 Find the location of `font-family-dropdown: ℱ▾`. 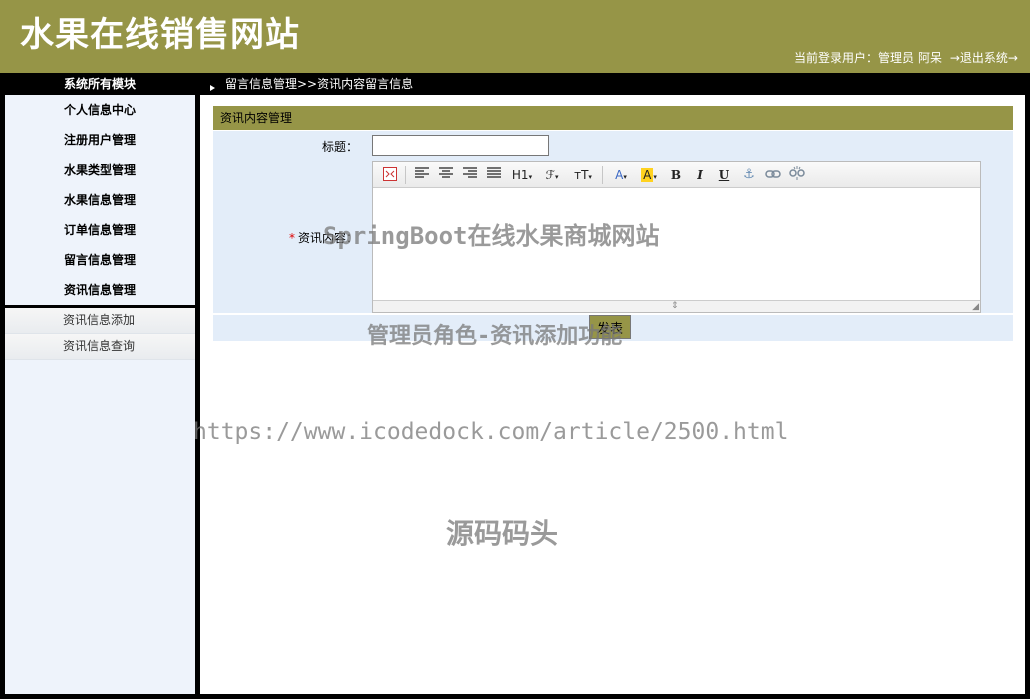

font-family-dropdown: ℱ▾ is located at coordinates (552, 175).